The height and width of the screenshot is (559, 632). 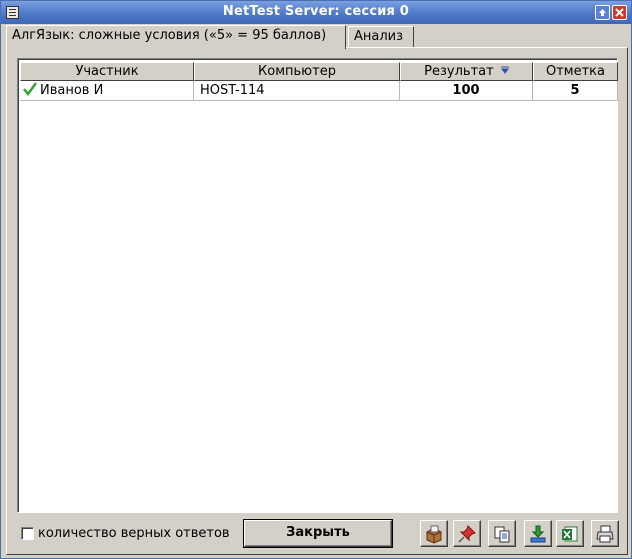 What do you see at coordinates (27, 533) in the screenshot?
I see `correct-answers-checkbox` at bounding box center [27, 533].